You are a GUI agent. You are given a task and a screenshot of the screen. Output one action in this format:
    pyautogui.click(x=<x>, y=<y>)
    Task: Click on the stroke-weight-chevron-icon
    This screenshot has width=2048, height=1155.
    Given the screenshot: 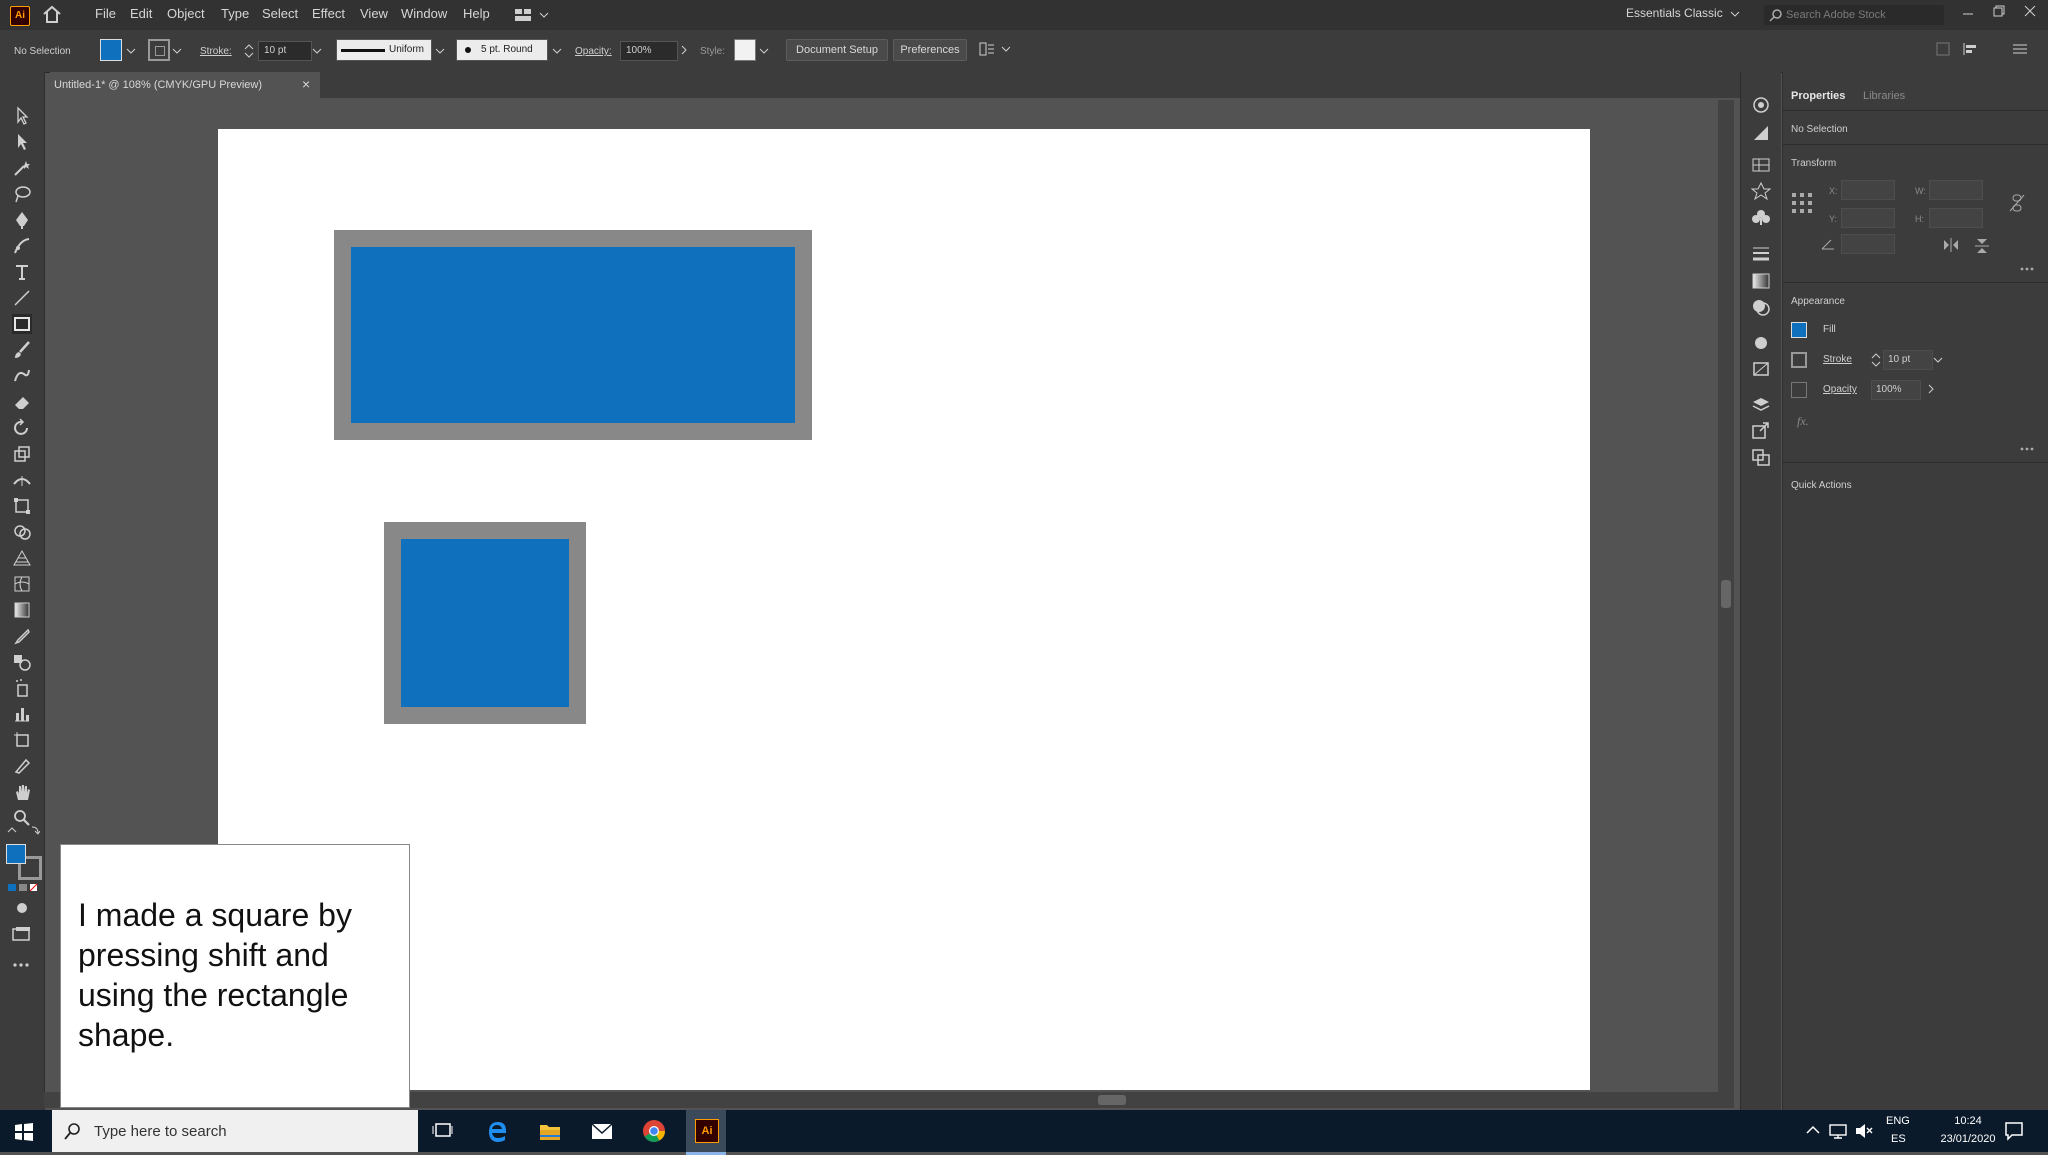 What is the action you would take?
    pyautogui.click(x=317, y=51)
    